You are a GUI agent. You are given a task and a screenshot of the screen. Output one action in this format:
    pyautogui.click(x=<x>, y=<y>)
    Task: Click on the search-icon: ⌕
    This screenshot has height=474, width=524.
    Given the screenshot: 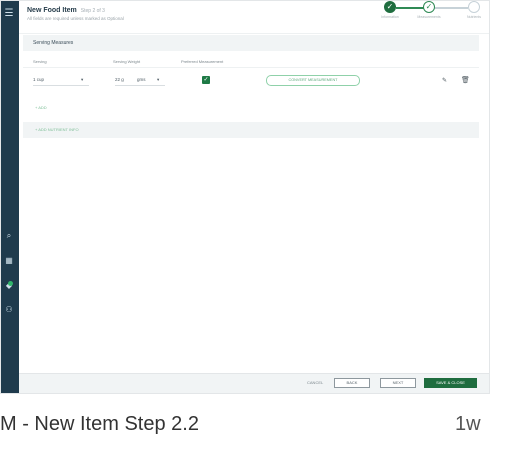 What is the action you would take?
    pyautogui.click(x=9, y=236)
    